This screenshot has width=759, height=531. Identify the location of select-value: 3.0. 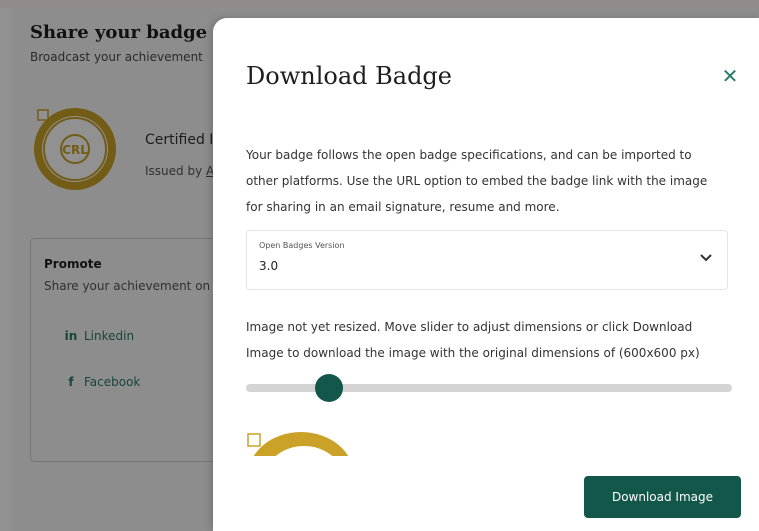
(269, 266).